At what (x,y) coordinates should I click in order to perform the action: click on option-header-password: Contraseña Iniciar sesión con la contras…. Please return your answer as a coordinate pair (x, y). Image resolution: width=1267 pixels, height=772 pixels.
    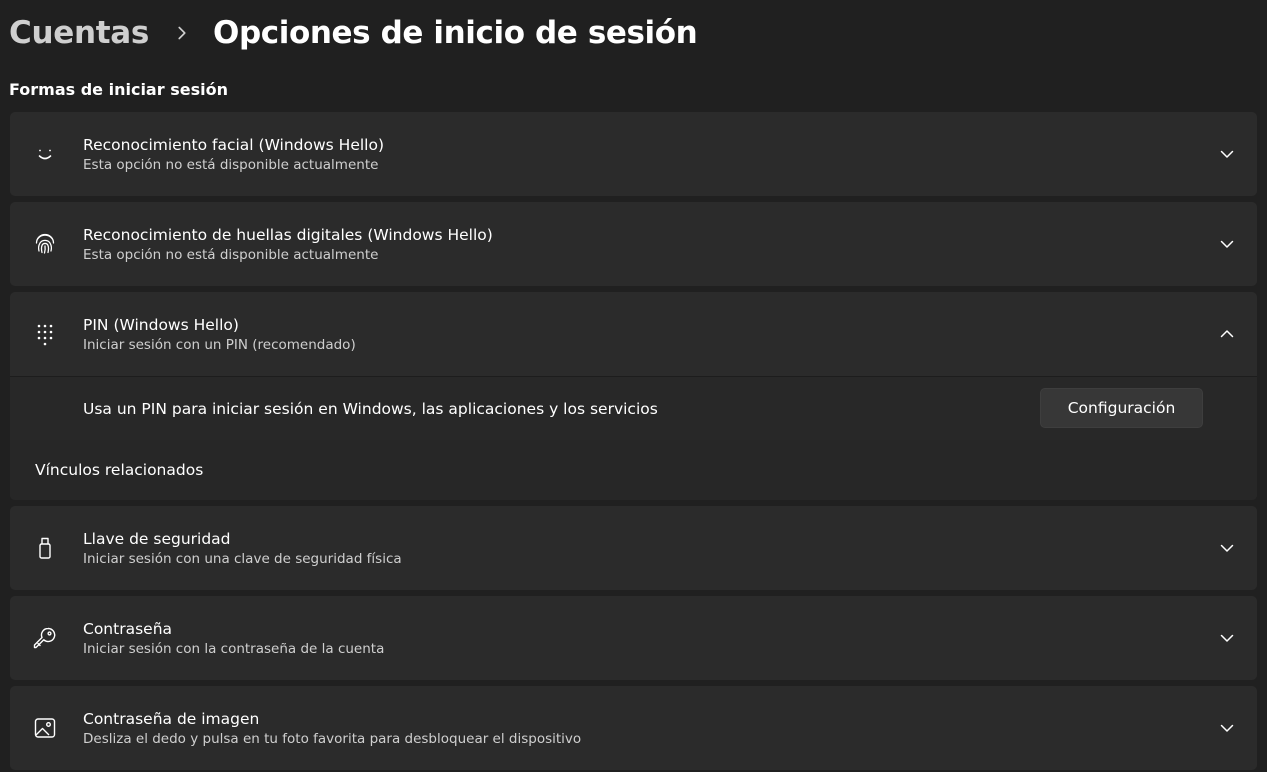
    Looking at the image, I should click on (633, 638).